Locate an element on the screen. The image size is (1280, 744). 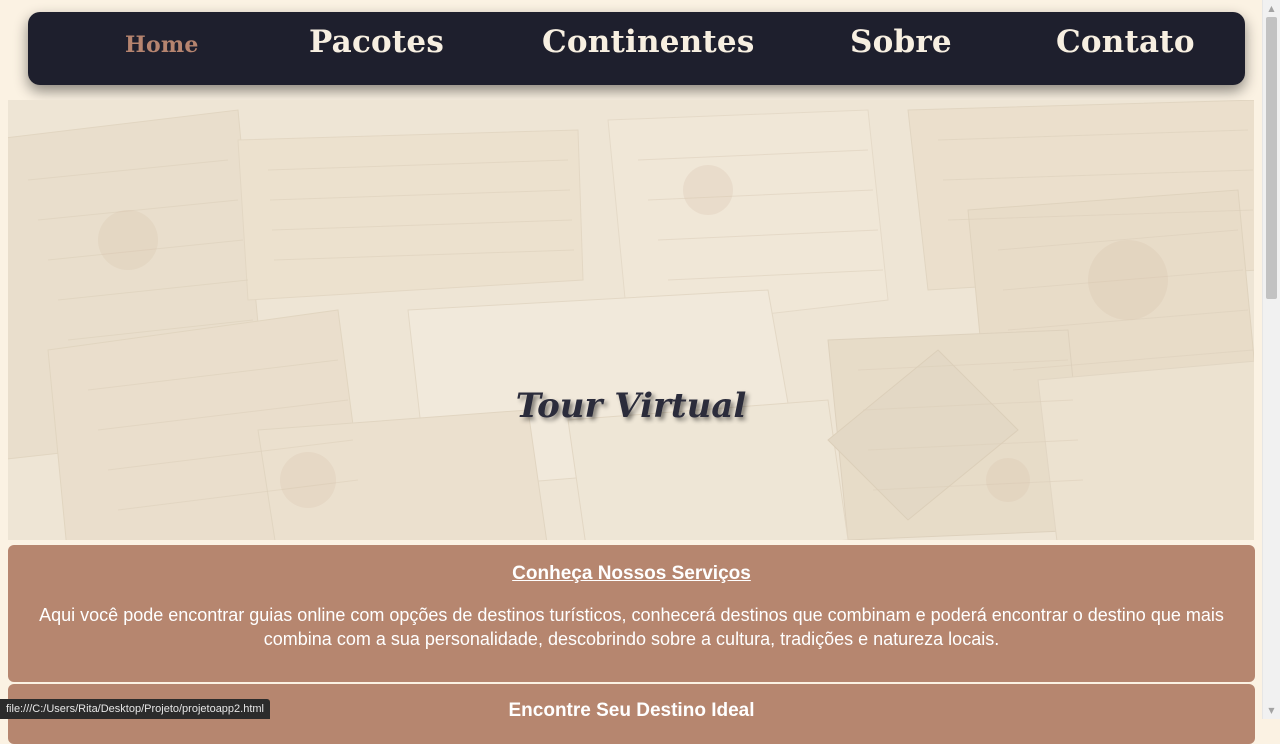
nav-contato-link: Contato is located at coordinates (1125, 42).